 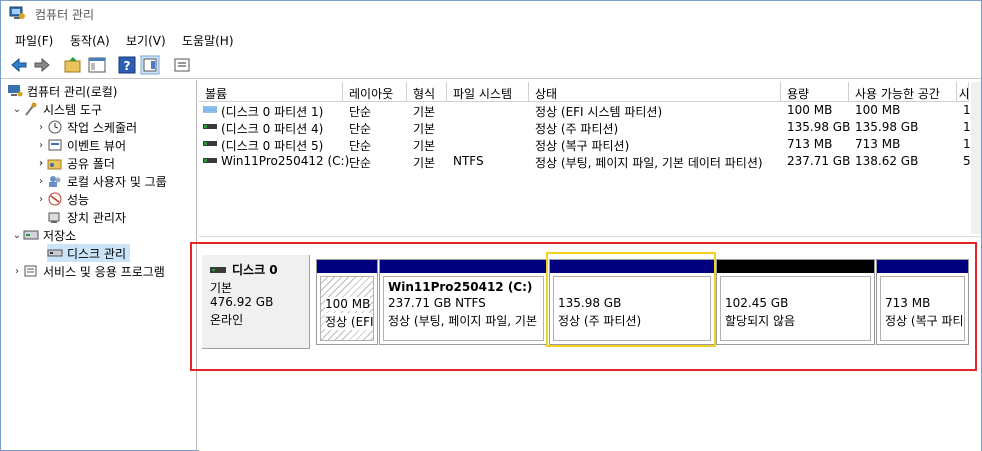 I want to click on title-bar: 컴퓨터 관리, so click(x=491, y=14).